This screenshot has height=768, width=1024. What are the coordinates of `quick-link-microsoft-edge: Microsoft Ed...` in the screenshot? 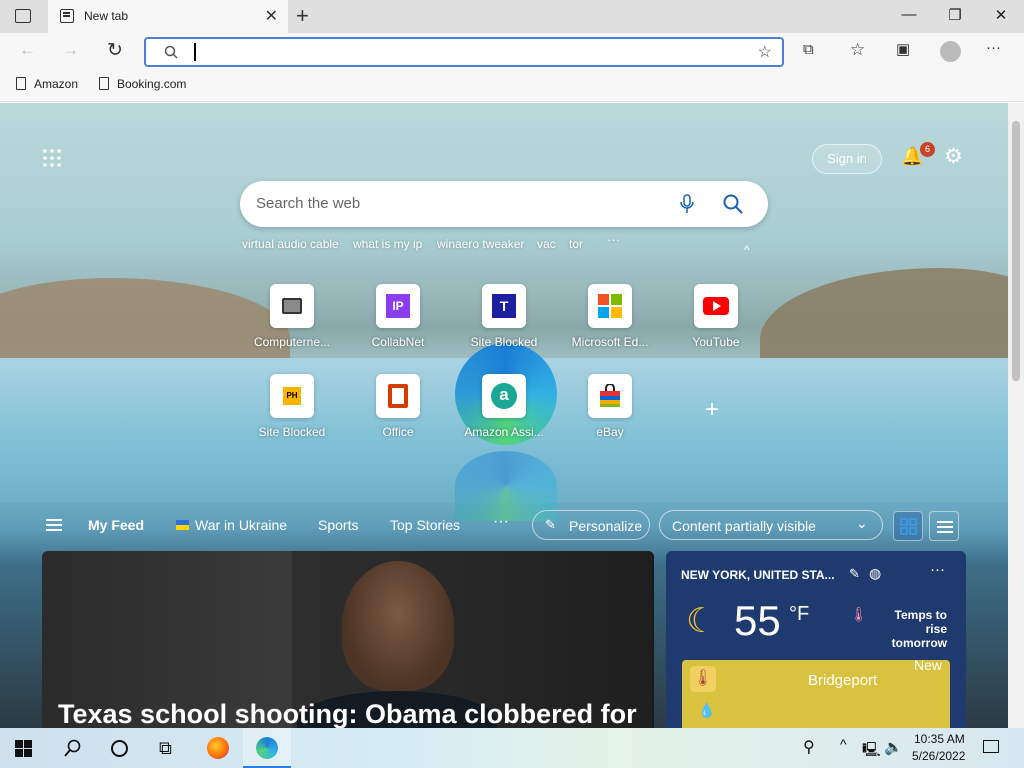 It's located at (610, 316).